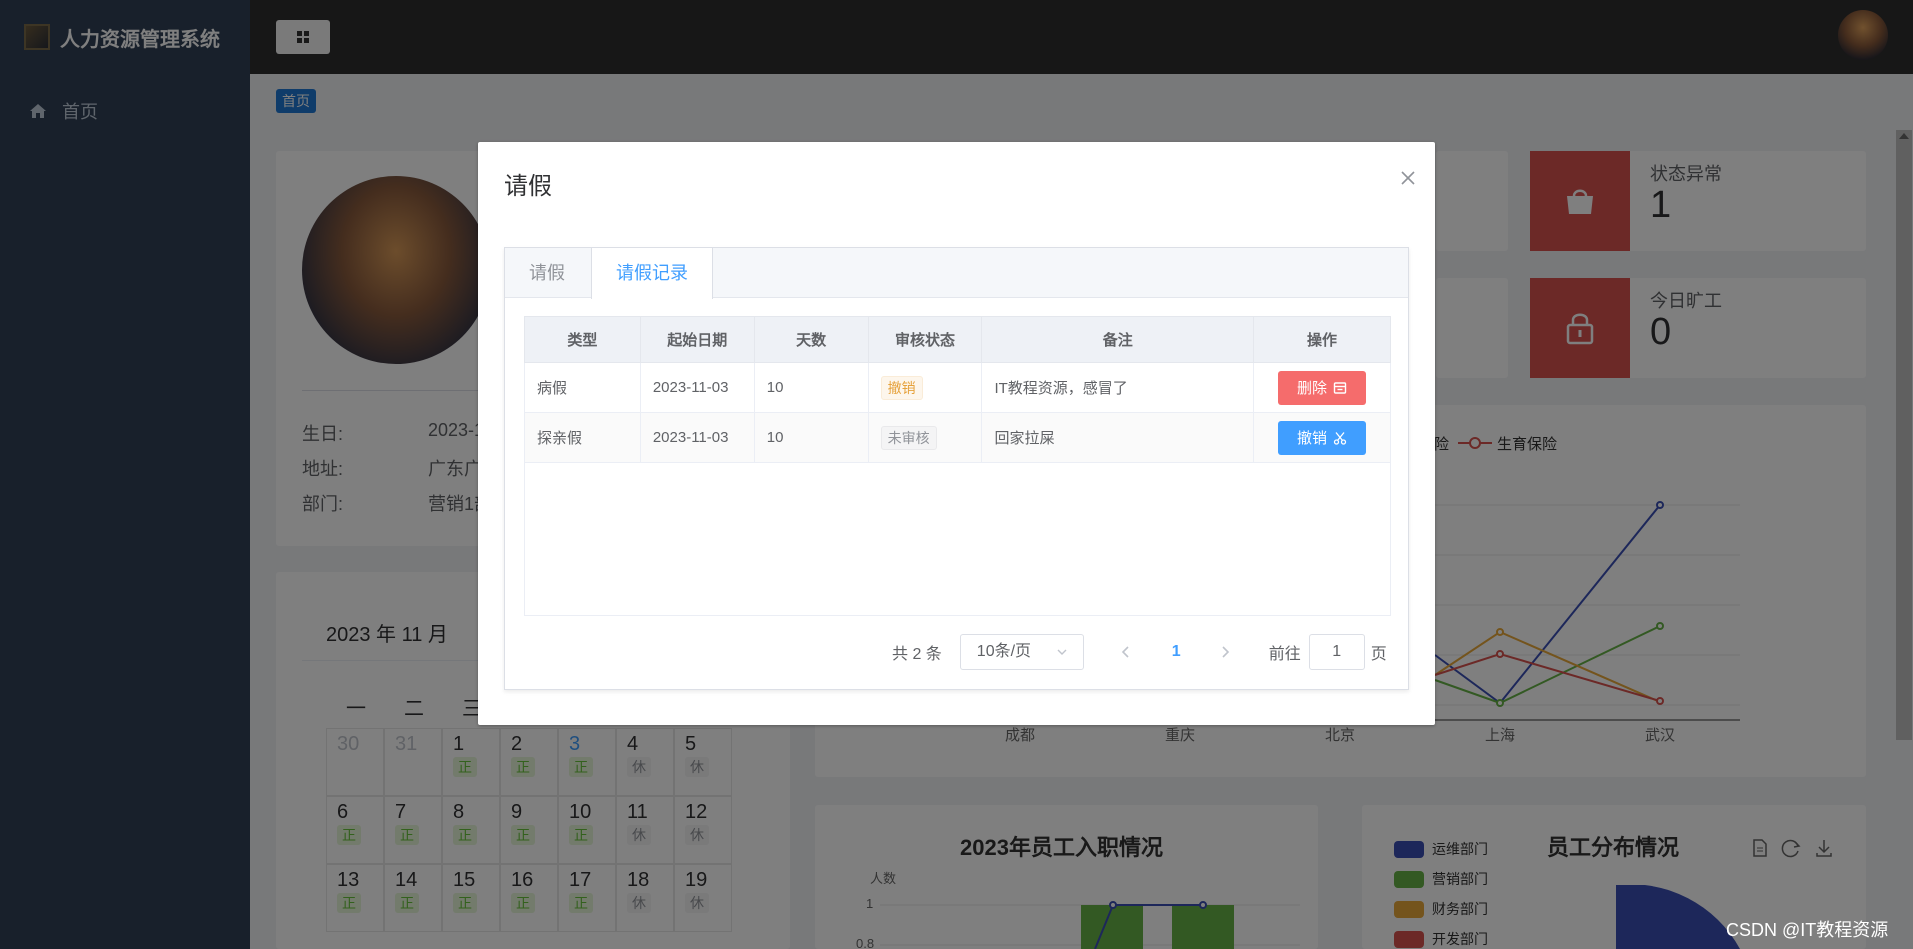  I want to click on page-size-value: 10条/页, so click(1004, 651).